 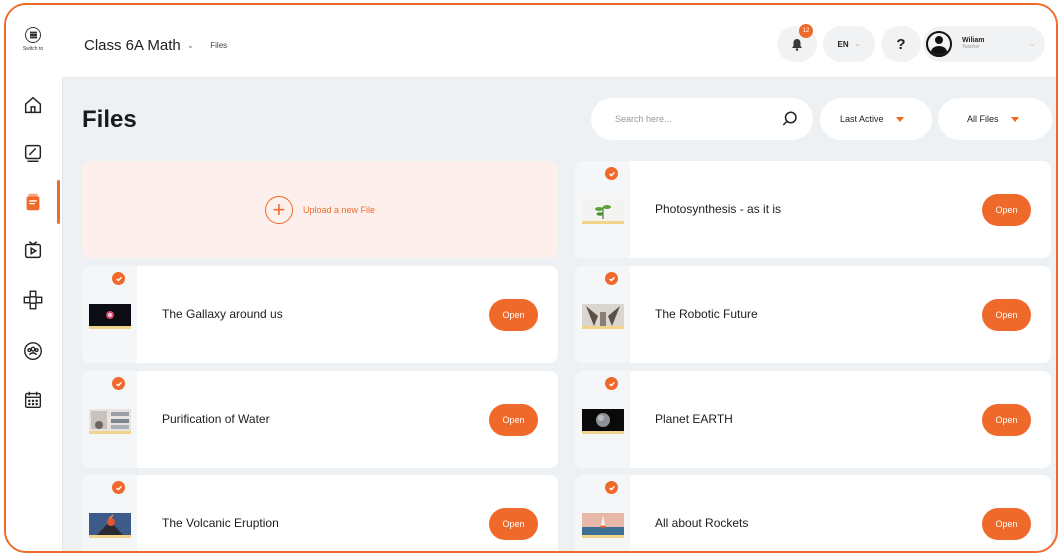 I want to click on bell-icon, so click(x=797, y=44).